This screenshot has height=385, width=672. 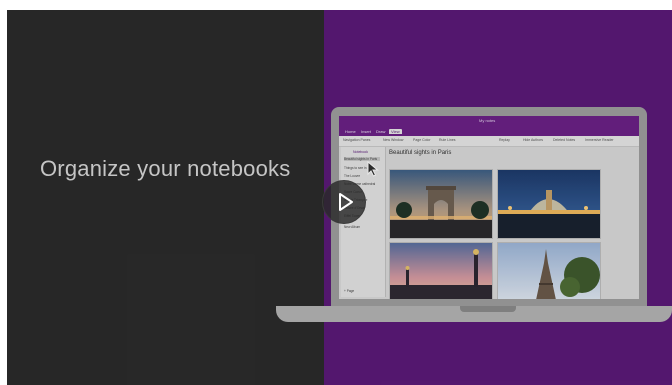 I want to click on pont-alexandre-photo, so click(x=441, y=270).